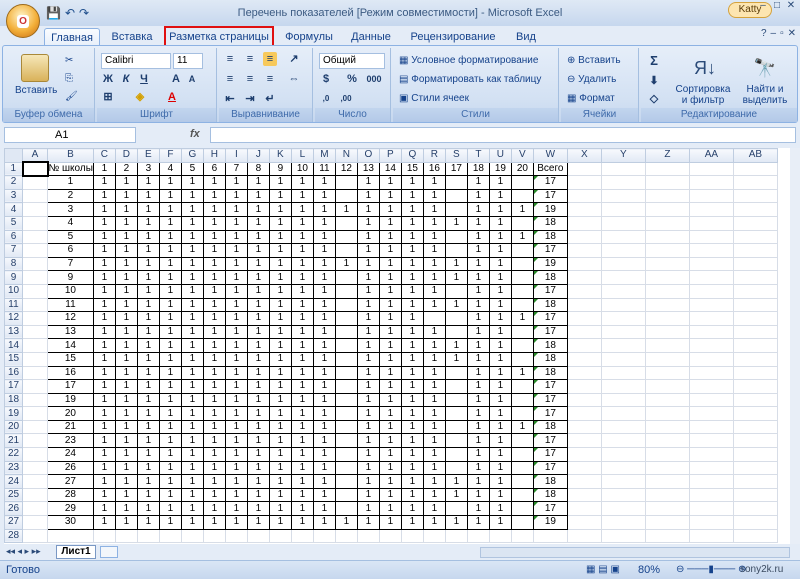 Image resolution: width=800 pixels, height=579 pixels. Describe the element at coordinates (635, 552) in the screenshot. I see `horizontal-scrollbar` at that location.